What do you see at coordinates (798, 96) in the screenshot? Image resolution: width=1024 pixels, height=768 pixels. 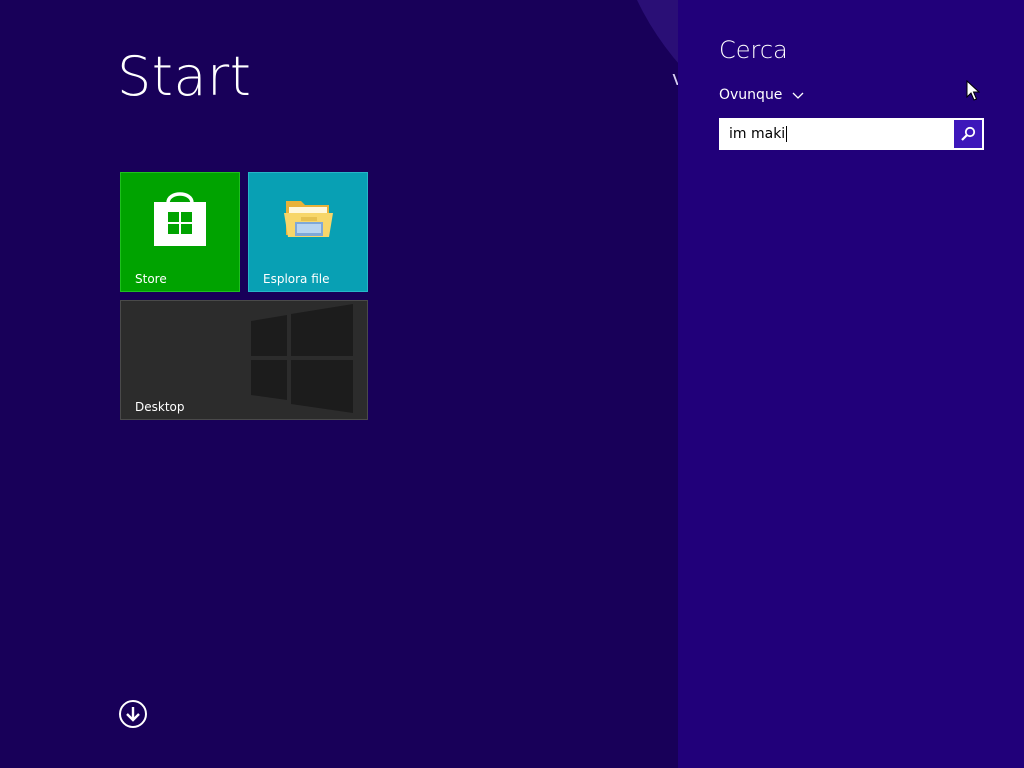 I see `chevron-down-icon` at bounding box center [798, 96].